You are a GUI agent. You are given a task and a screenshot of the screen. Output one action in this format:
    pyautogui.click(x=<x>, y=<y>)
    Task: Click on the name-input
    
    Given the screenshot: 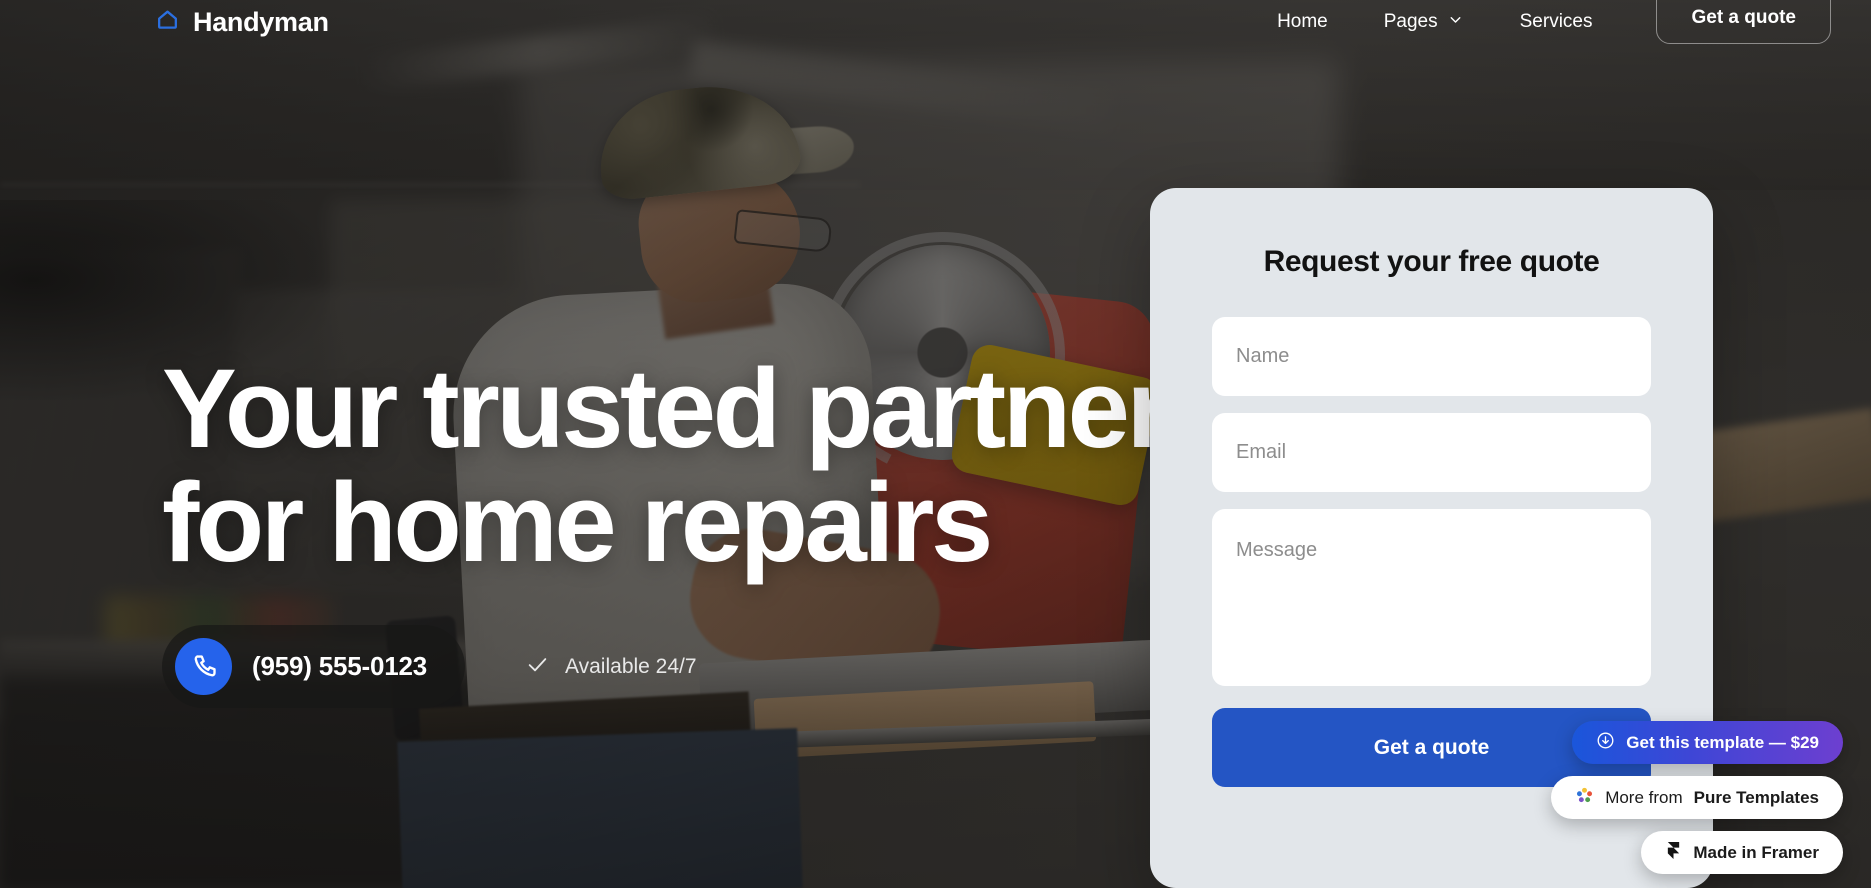 What is the action you would take?
    pyautogui.click(x=1431, y=356)
    